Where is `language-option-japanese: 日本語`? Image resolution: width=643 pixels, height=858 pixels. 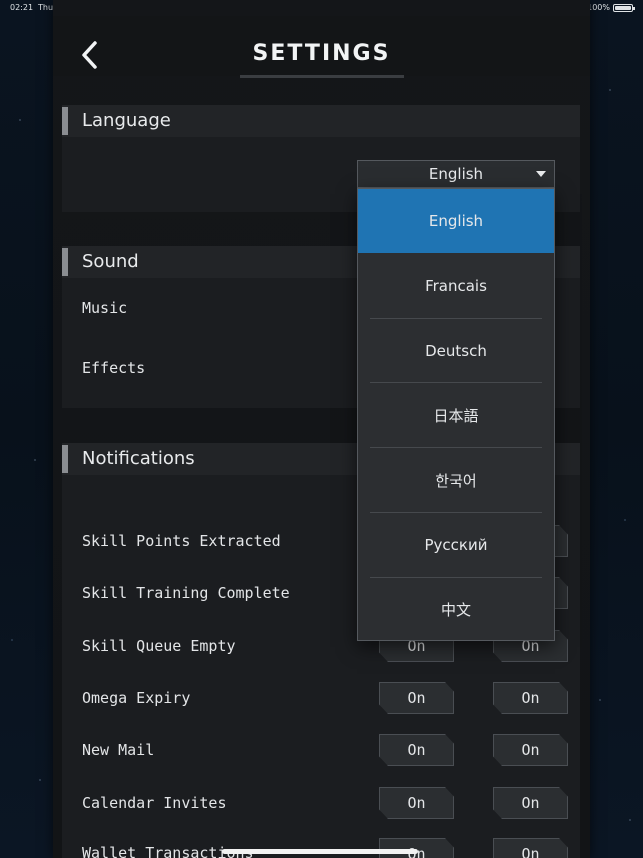 language-option-japanese: 日本語 is located at coordinates (456, 415).